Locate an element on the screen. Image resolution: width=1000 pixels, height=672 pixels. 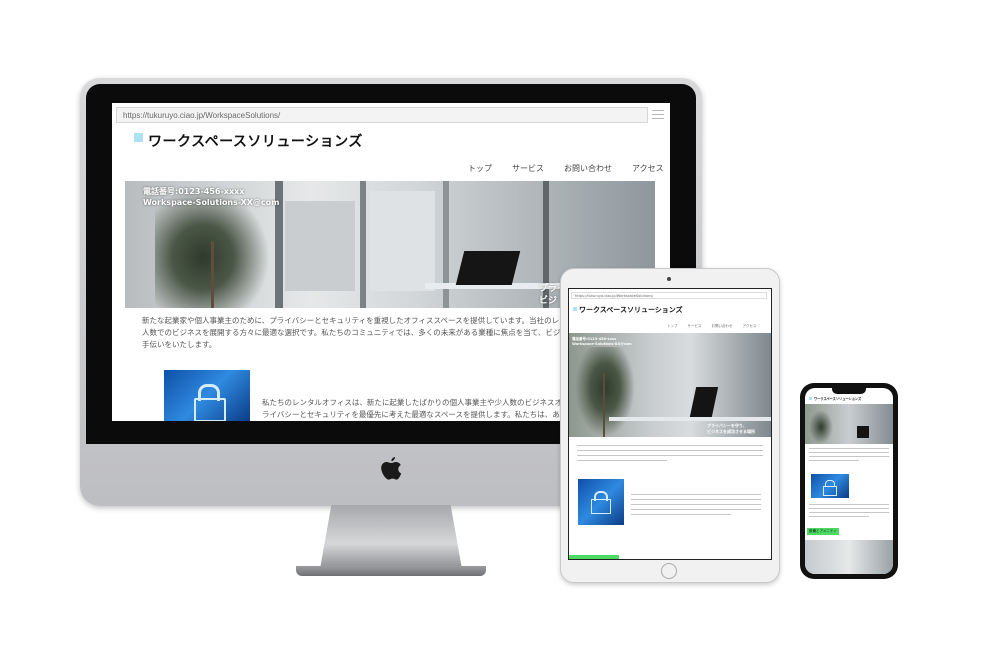
desktop-logo-icon is located at coordinates (138, 137).